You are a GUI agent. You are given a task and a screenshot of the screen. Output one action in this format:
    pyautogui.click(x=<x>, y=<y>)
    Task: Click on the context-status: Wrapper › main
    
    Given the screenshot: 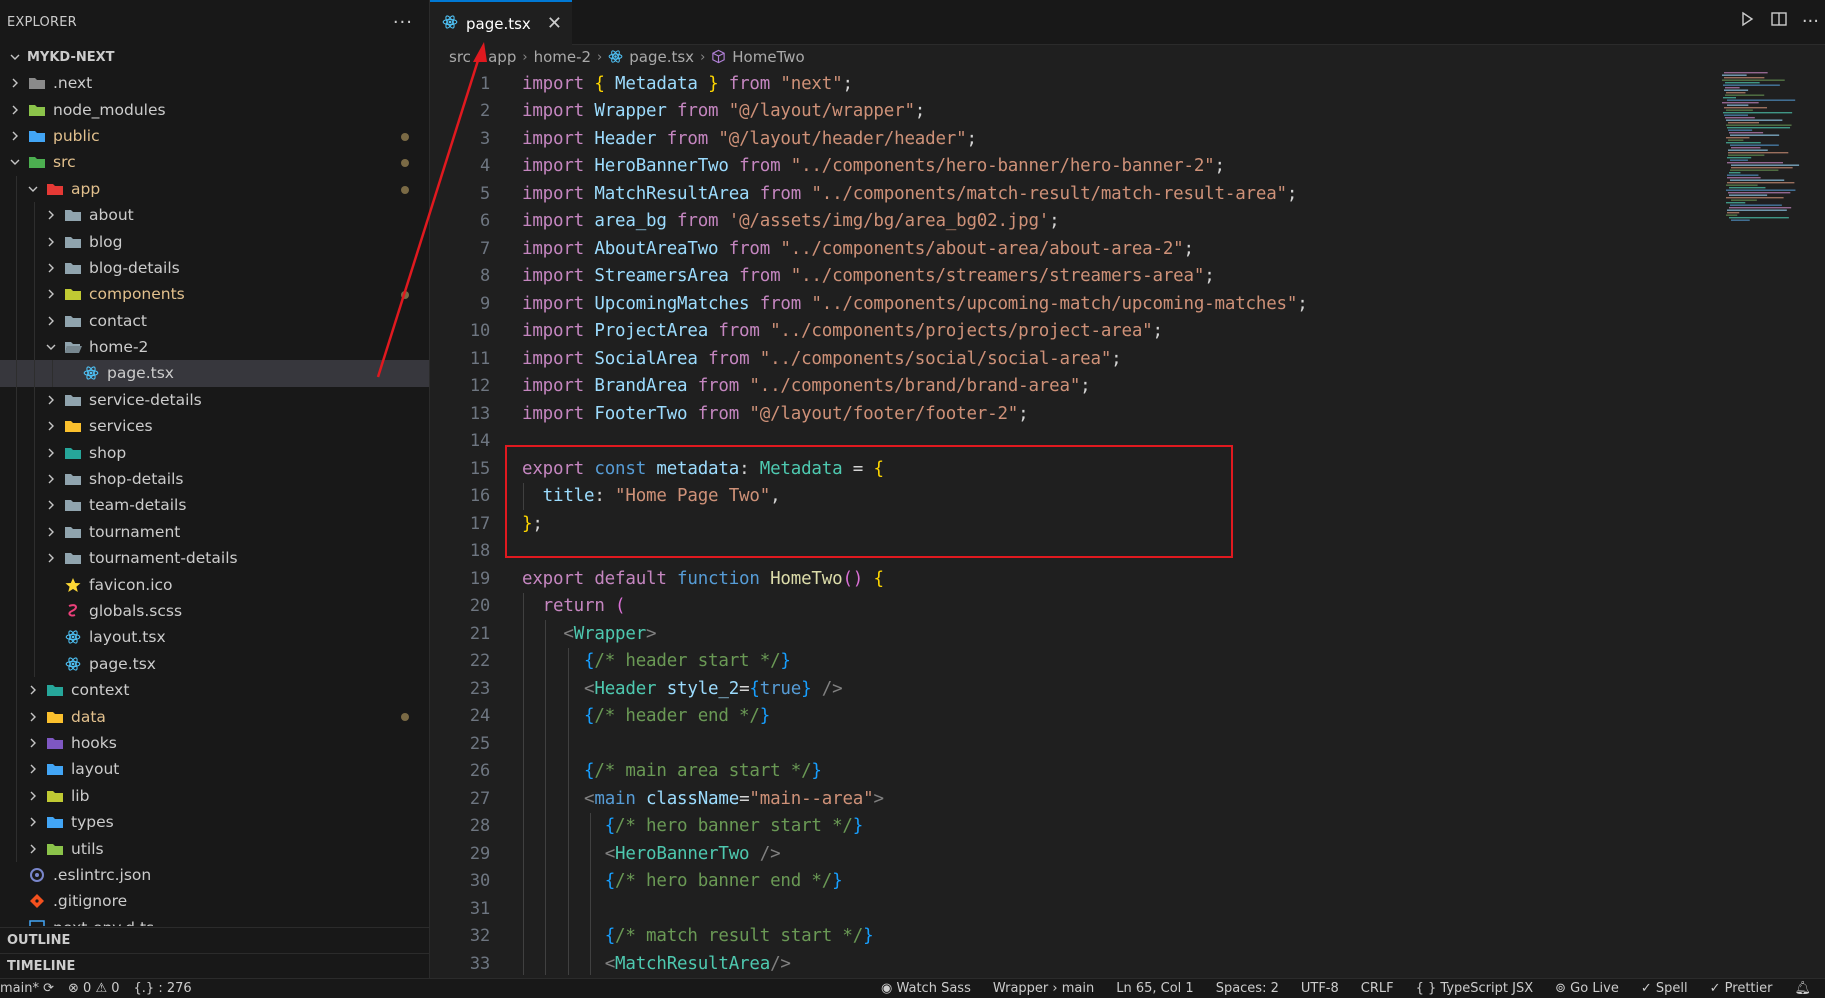 What is the action you would take?
    pyautogui.click(x=1043, y=988)
    